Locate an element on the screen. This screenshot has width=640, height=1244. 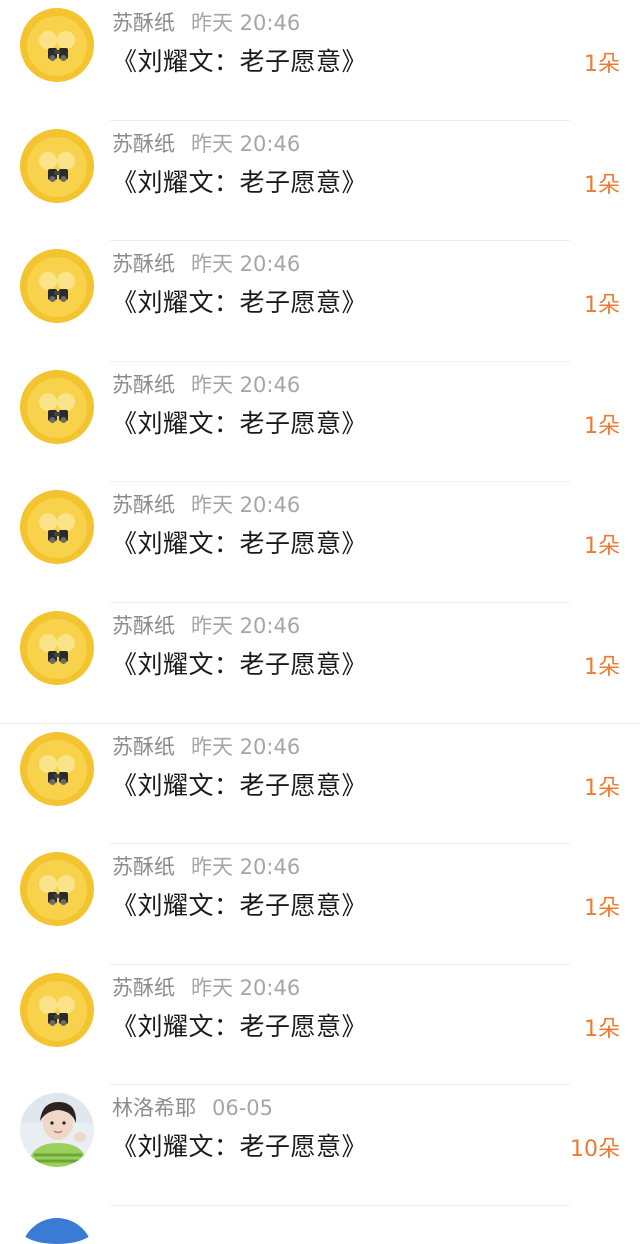
blue-avatar-icon is located at coordinates (57, 1228).